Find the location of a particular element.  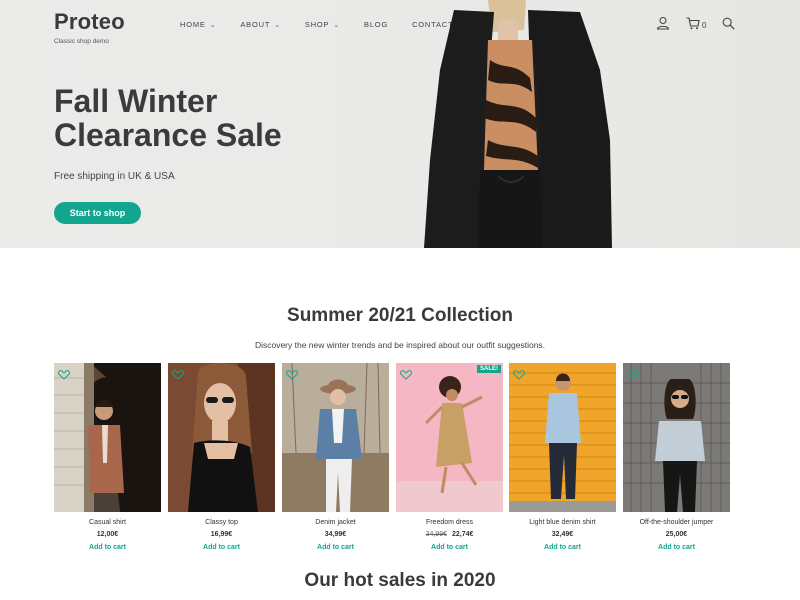

nav-item-home: HOME ⌄ is located at coordinates (198, 24).